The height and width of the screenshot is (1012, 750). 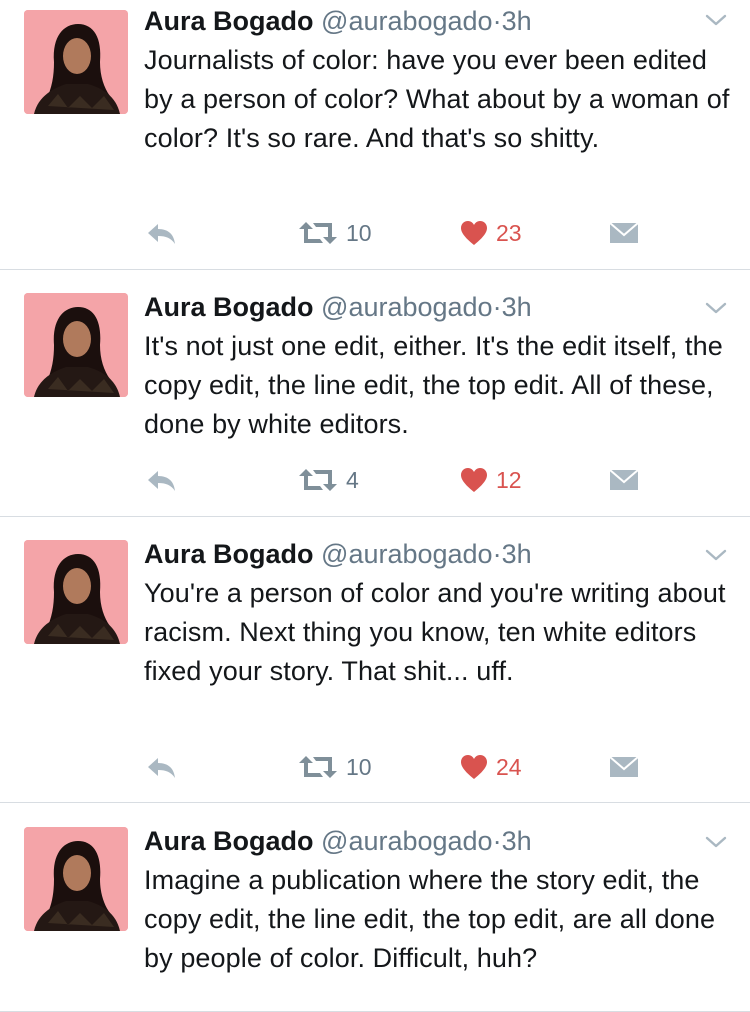 I want to click on like-count: 24, so click(x=509, y=766).